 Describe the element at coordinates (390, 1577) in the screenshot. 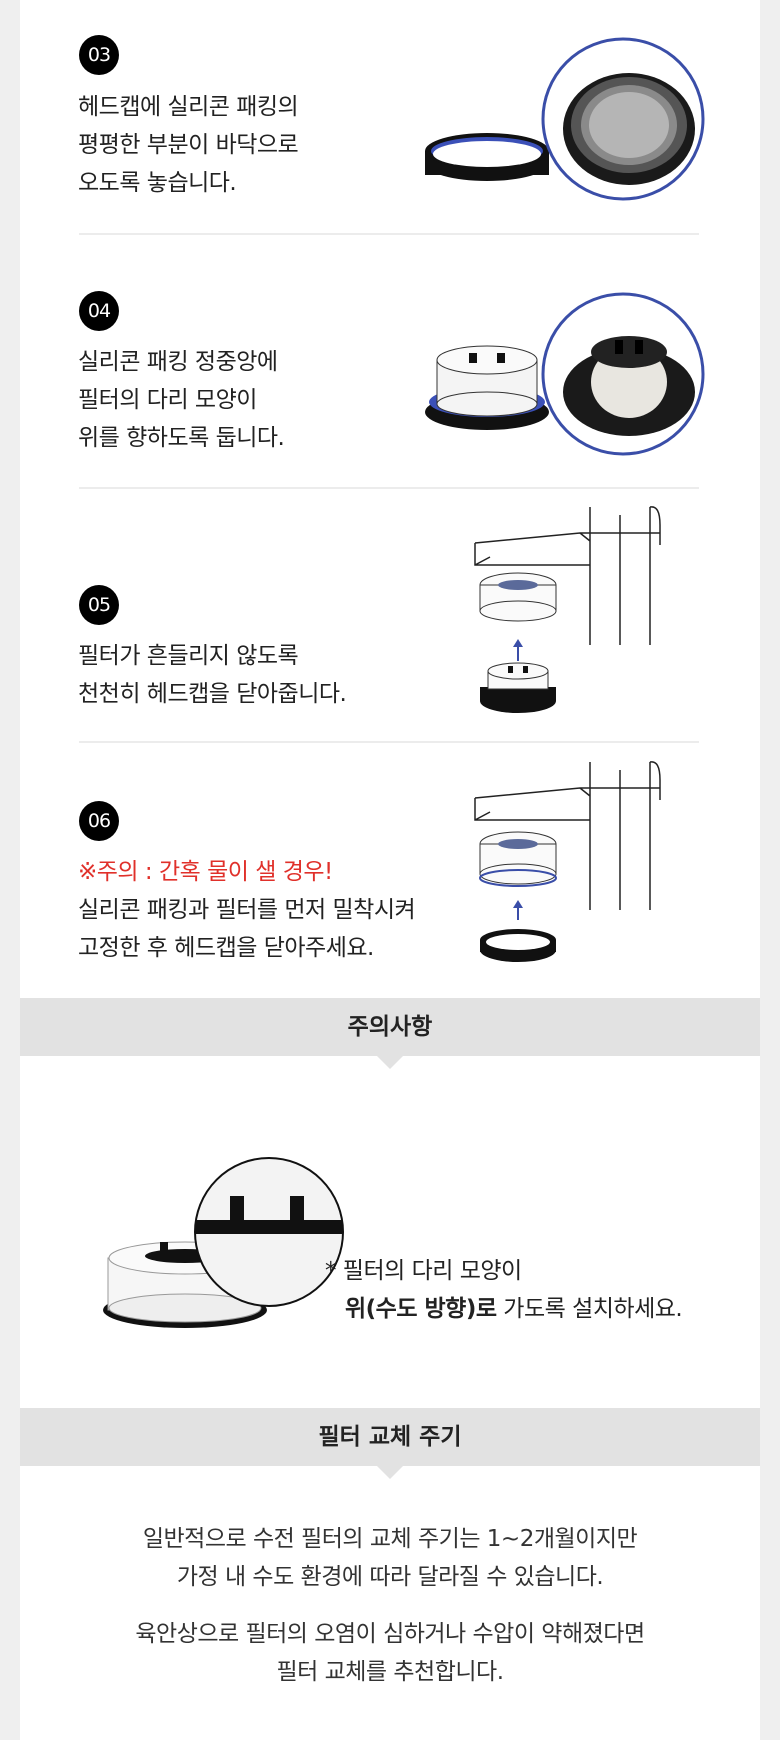

I see `cycle-line: 가정 내 수도 환경에 따라 달라질 수 있습니다.` at that location.